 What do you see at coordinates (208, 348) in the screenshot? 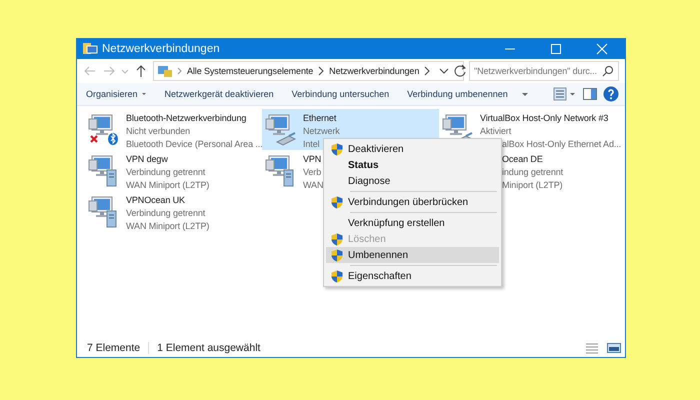
I see `status-text: 1 Element ausgewählt` at bounding box center [208, 348].